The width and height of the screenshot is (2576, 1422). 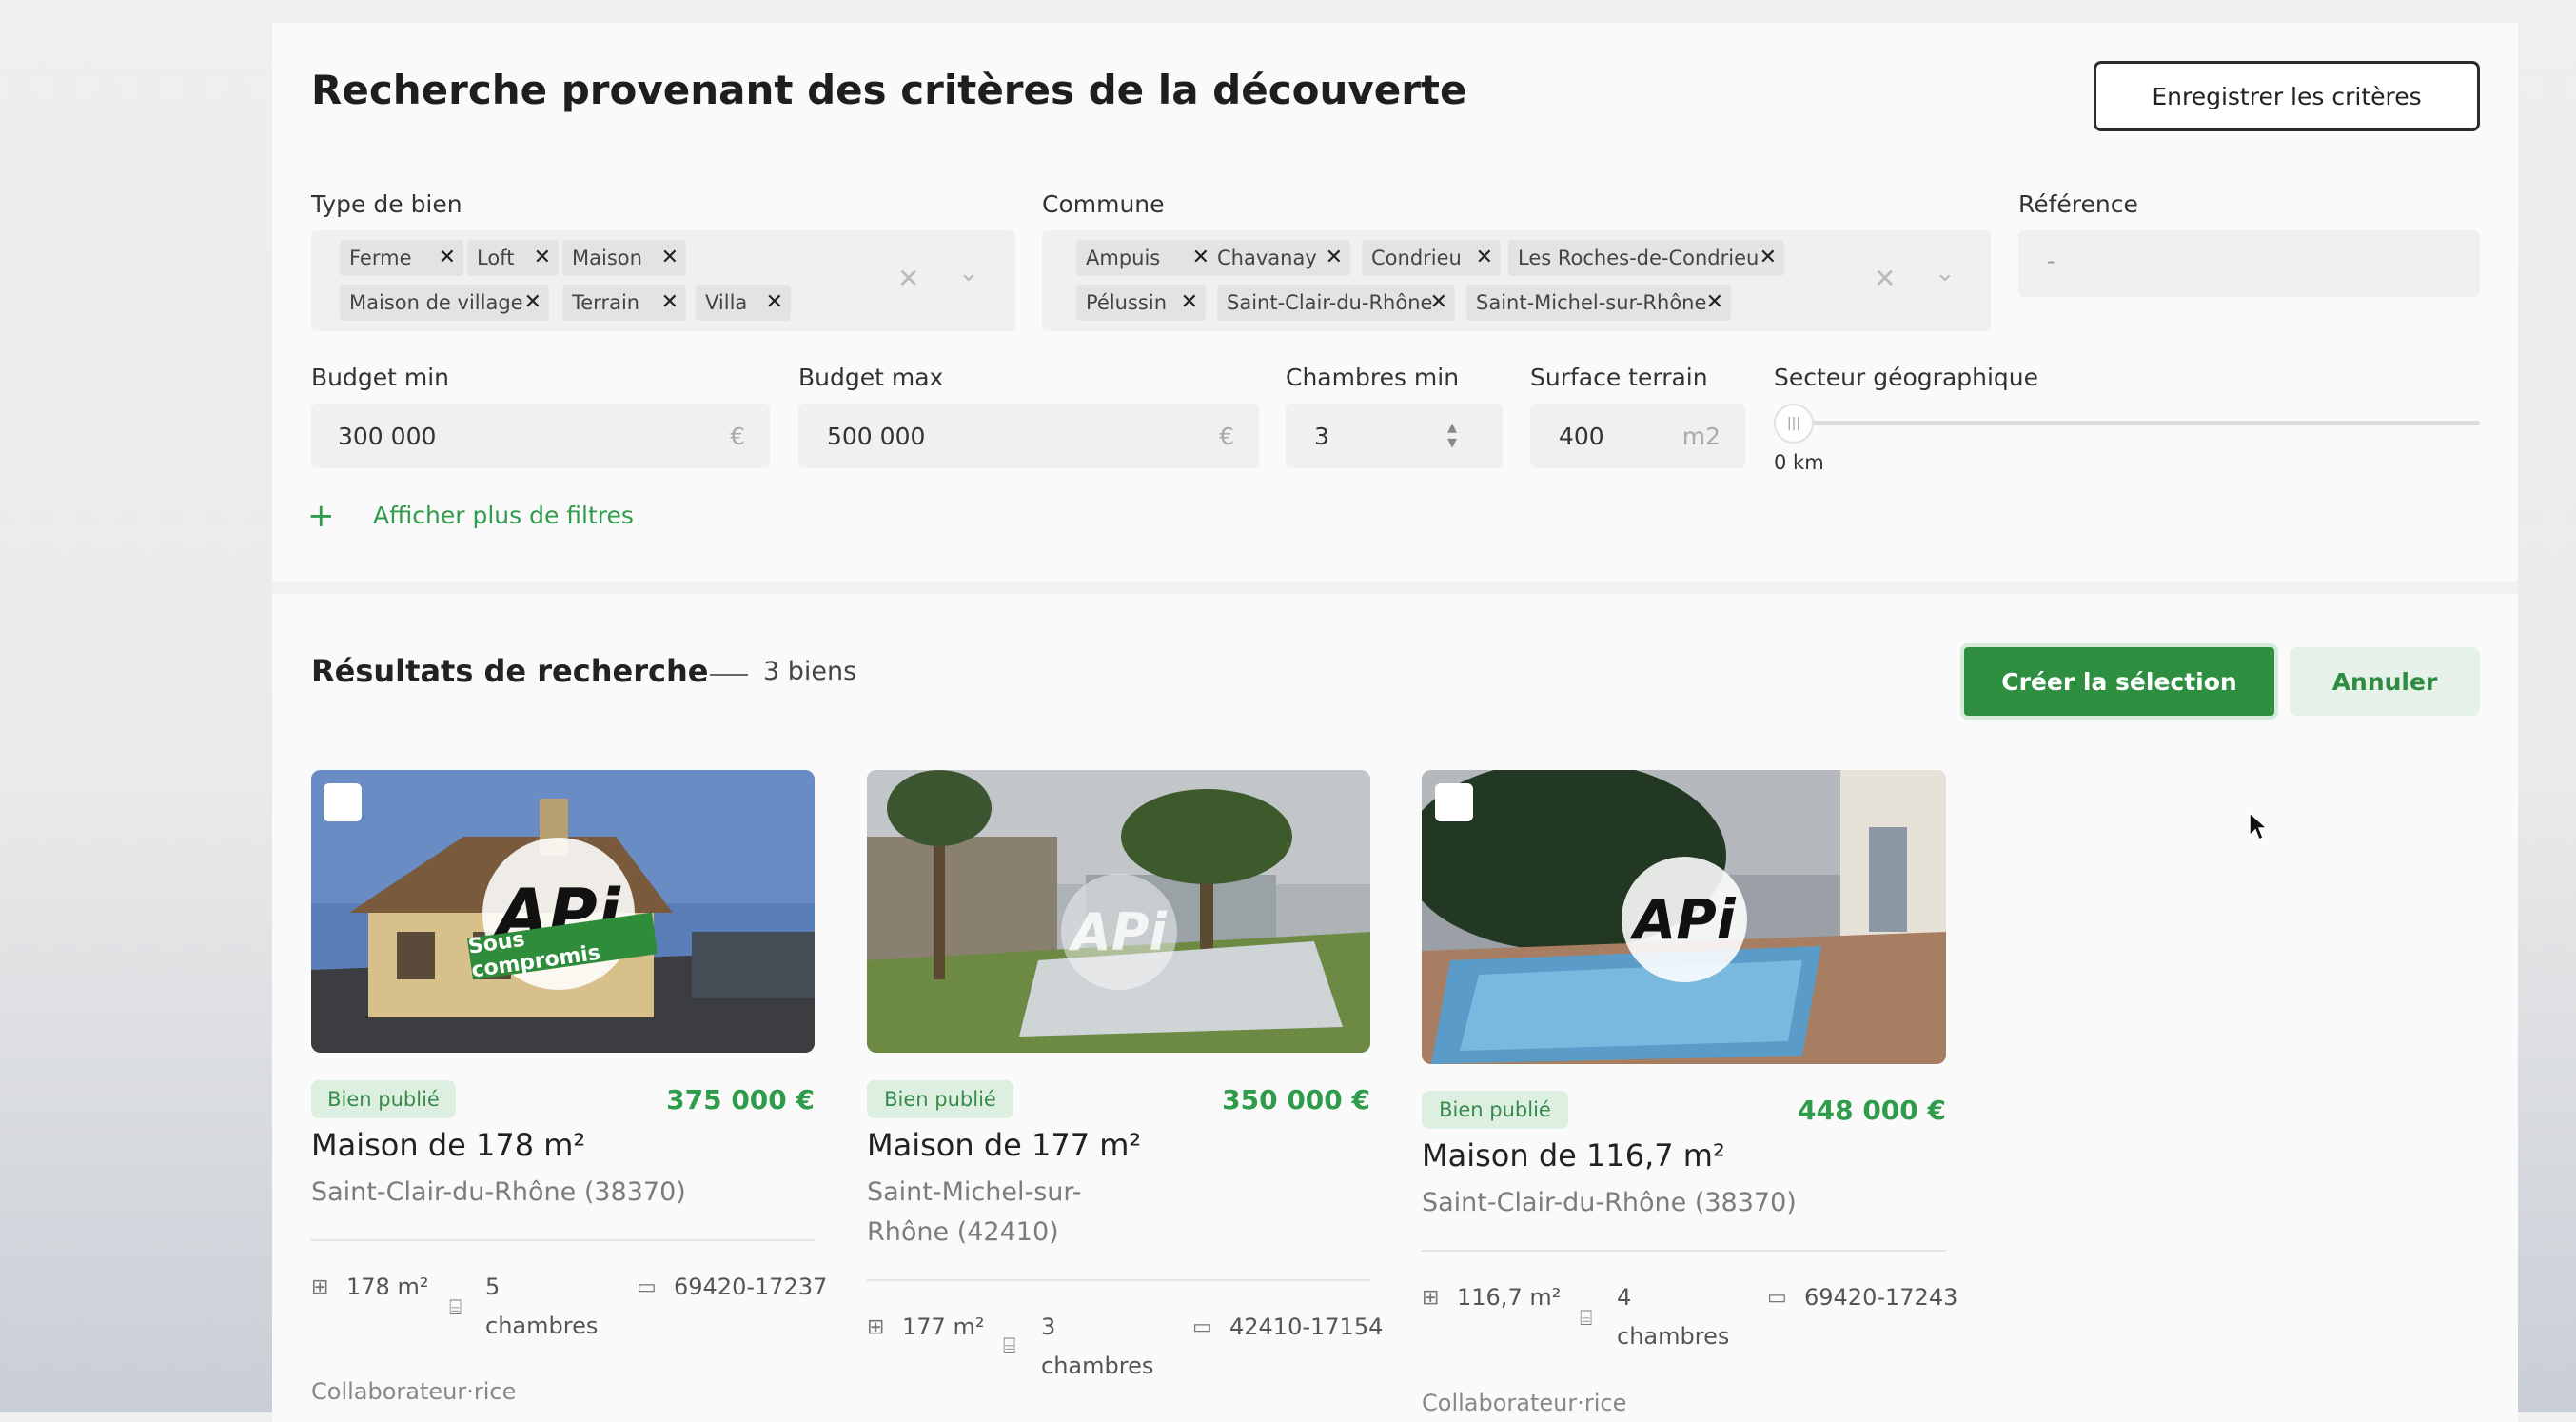 What do you see at coordinates (1701, 436) in the screenshot?
I see `surface-unit: m2` at bounding box center [1701, 436].